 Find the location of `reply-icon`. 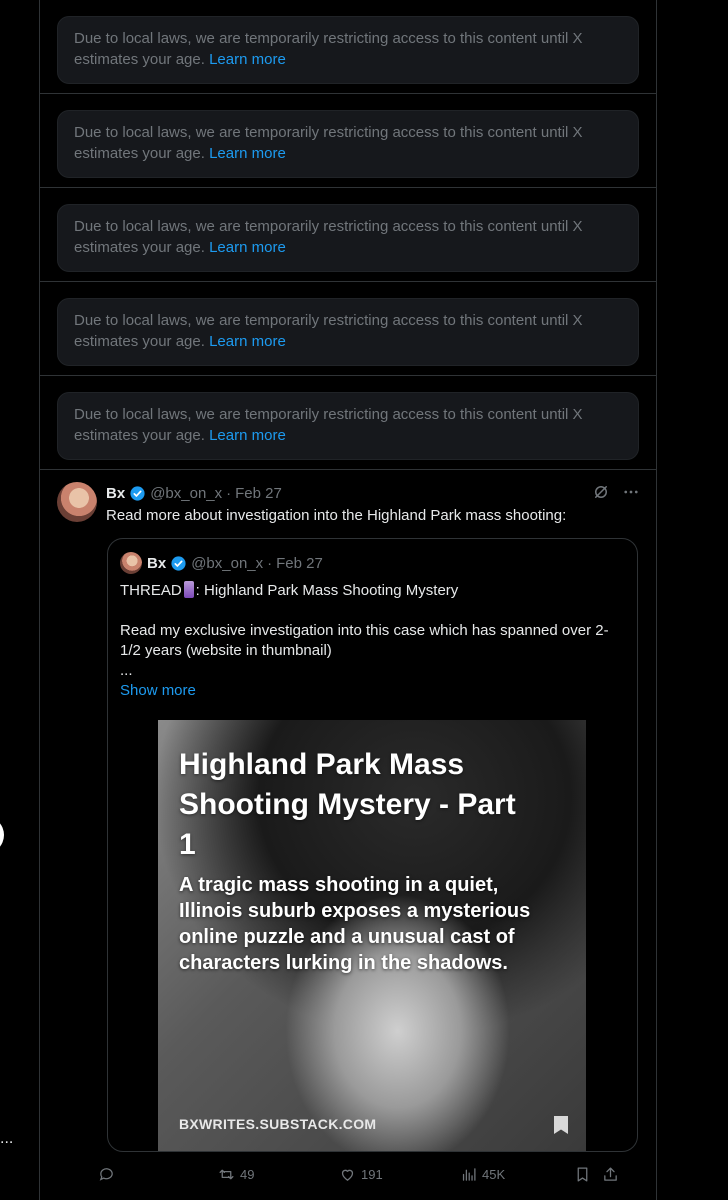

reply-icon is located at coordinates (106, 1174).